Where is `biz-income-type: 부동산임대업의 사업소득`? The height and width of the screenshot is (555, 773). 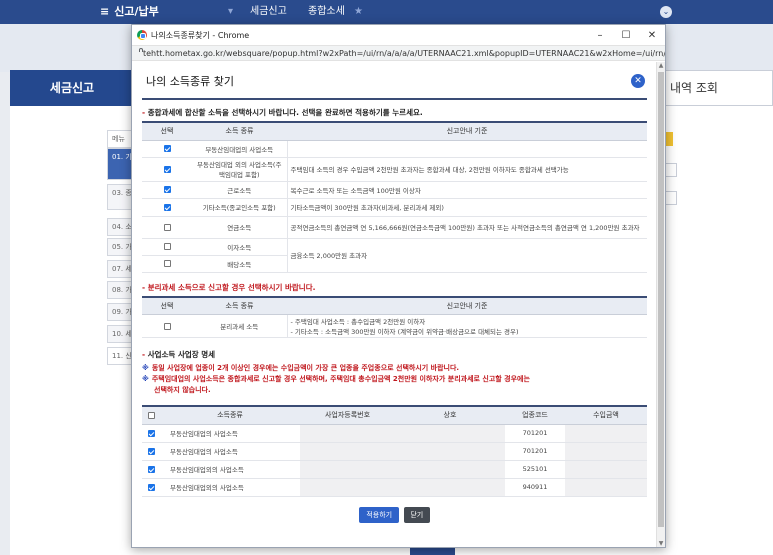 biz-income-type: 부동산임대업의 사업소득 is located at coordinates (230, 433).